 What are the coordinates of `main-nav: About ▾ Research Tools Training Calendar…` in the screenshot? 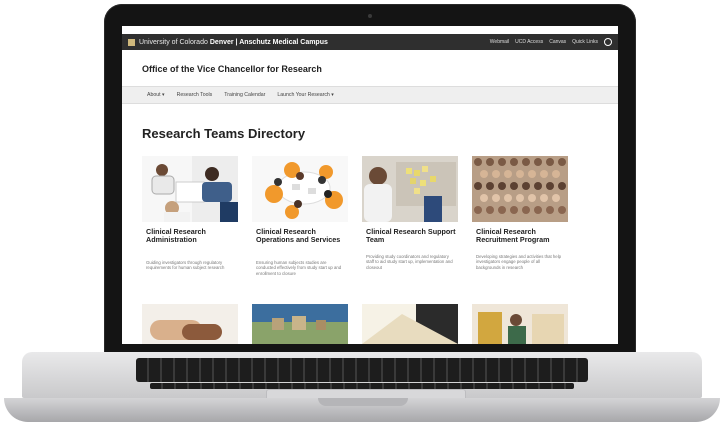 It's located at (370, 95).